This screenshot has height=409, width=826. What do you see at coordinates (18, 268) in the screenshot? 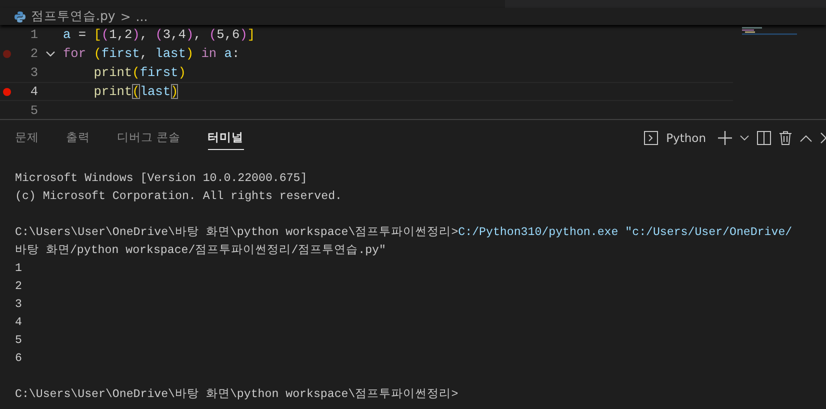
I see `terminal-line: 1` at bounding box center [18, 268].